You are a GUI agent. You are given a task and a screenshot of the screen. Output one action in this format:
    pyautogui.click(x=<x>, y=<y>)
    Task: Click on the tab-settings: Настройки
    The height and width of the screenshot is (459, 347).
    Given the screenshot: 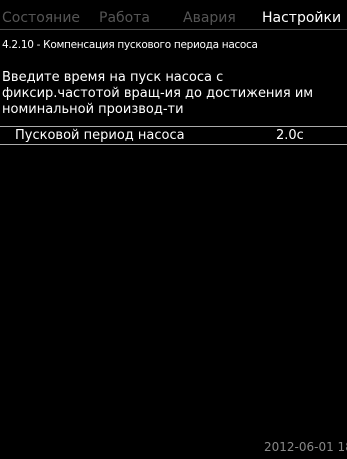 What is the action you would take?
    pyautogui.click(x=301, y=18)
    